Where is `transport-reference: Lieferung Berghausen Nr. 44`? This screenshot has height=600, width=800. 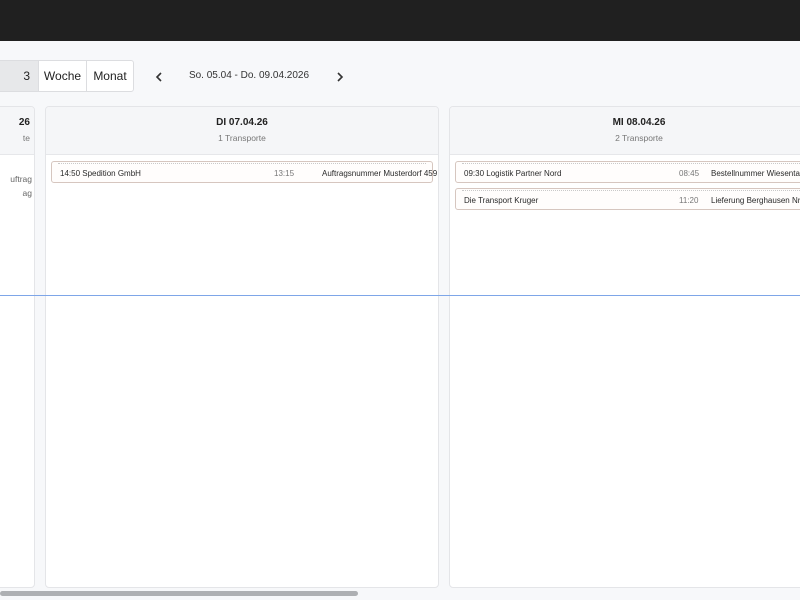
transport-reference: Lieferung Berghausen Nr. 44 is located at coordinates (755, 200).